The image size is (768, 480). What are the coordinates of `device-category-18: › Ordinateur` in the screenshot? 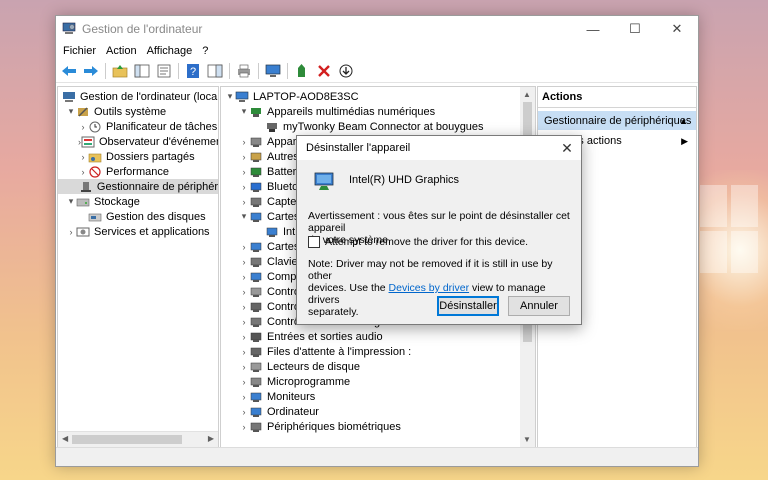 It's located at (378, 411).